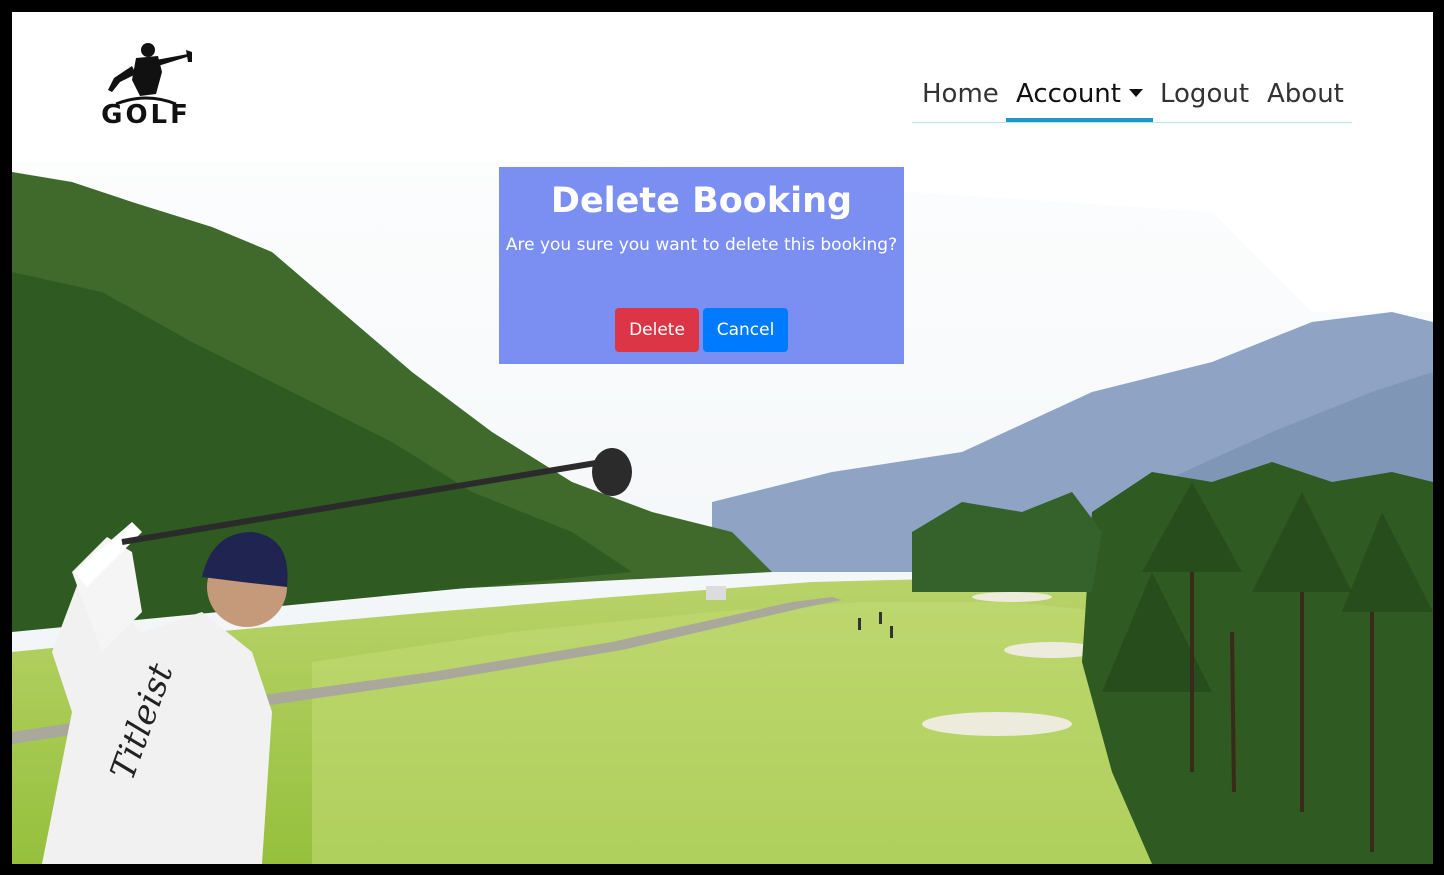 This screenshot has width=1444, height=875. Describe the element at coordinates (1135, 93) in the screenshot. I see `caret-down-icon` at that location.